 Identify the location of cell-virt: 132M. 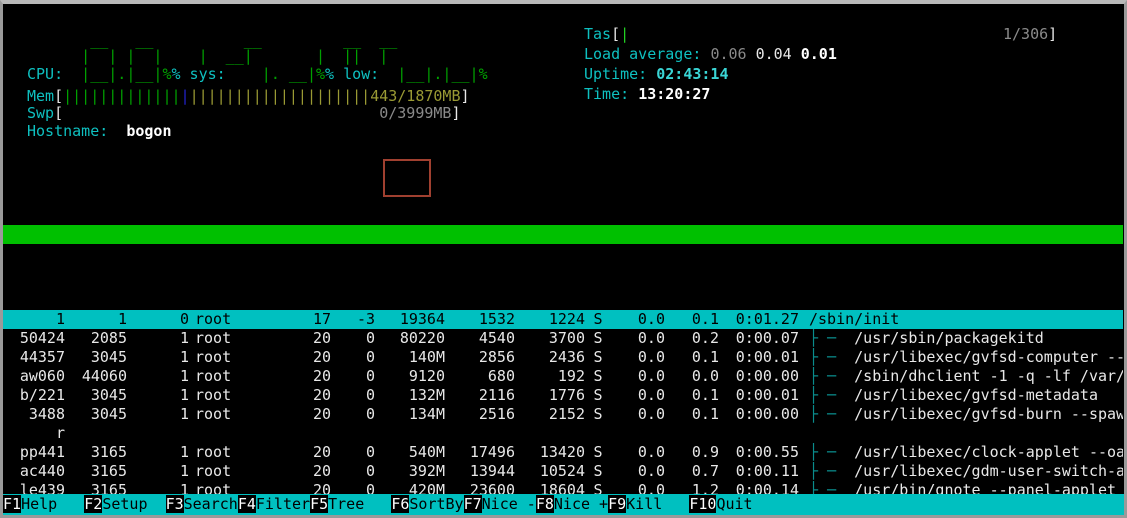
(426, 395).